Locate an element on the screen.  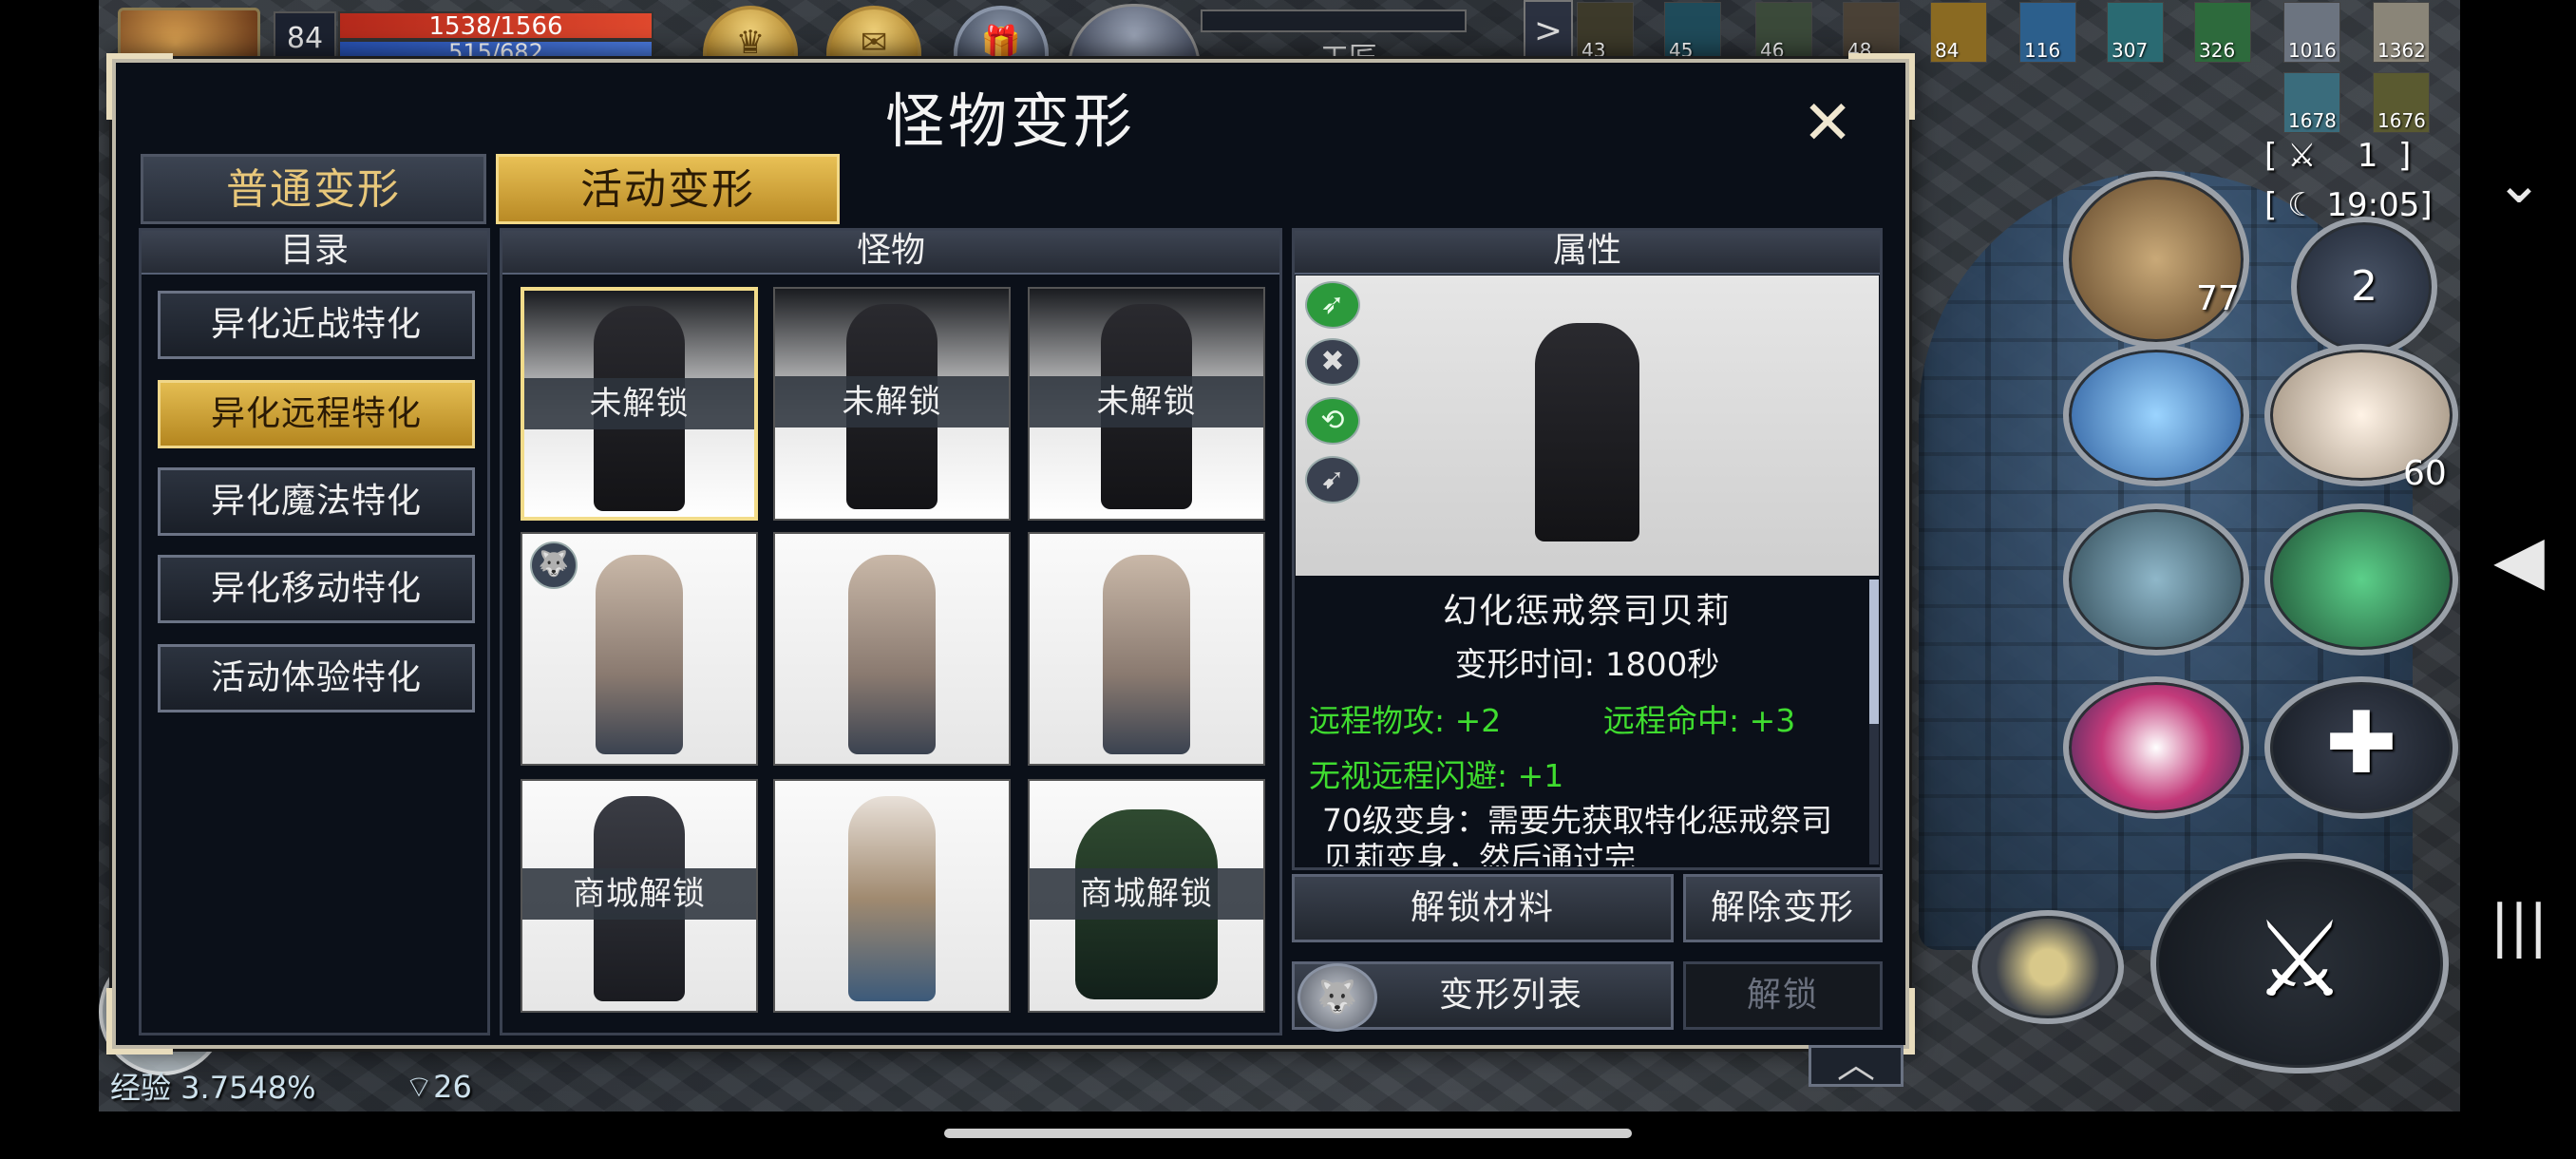
auto-cycle-button: 2 is located at coordinates (2364, 287).